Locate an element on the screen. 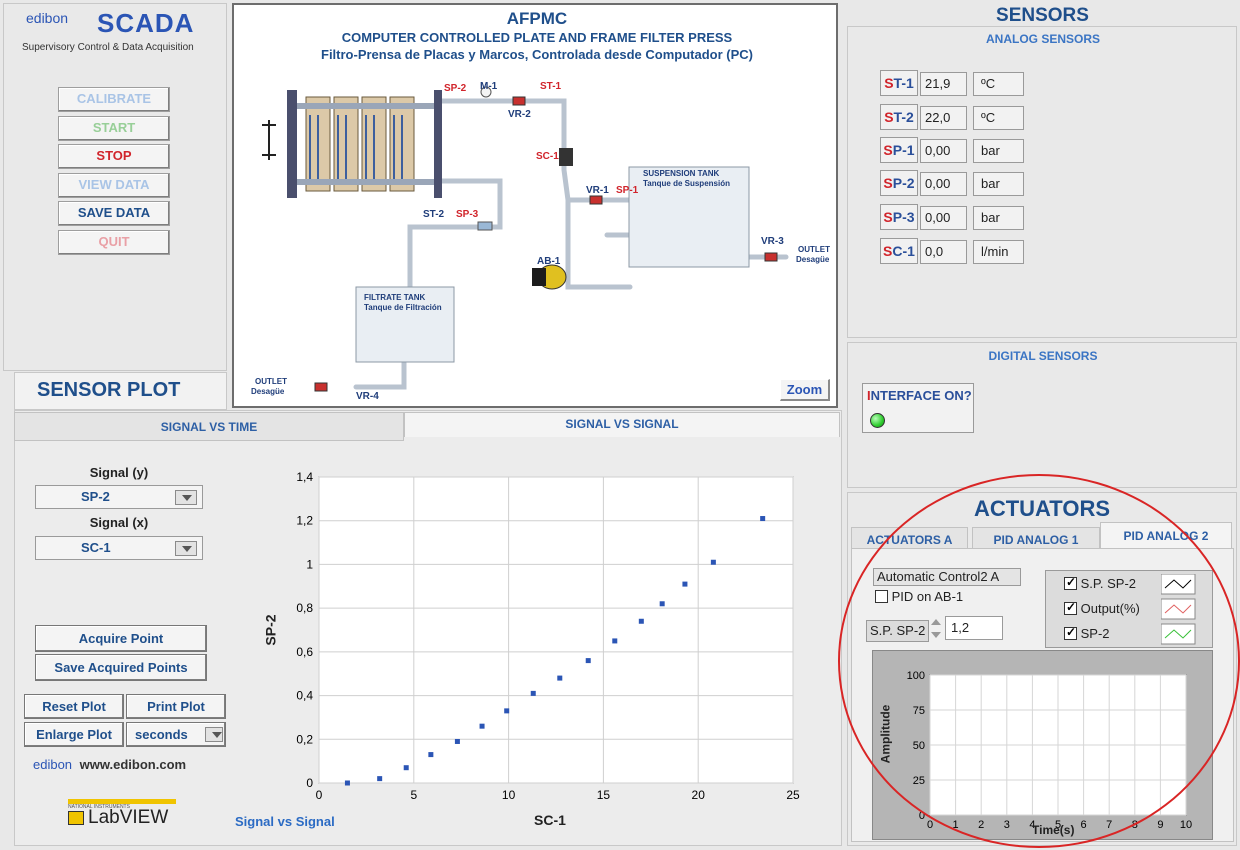 The height and width of the screenshot is (850, 1240). sensor-tag-st2: ST-2 is located at coordinates (899, 117).